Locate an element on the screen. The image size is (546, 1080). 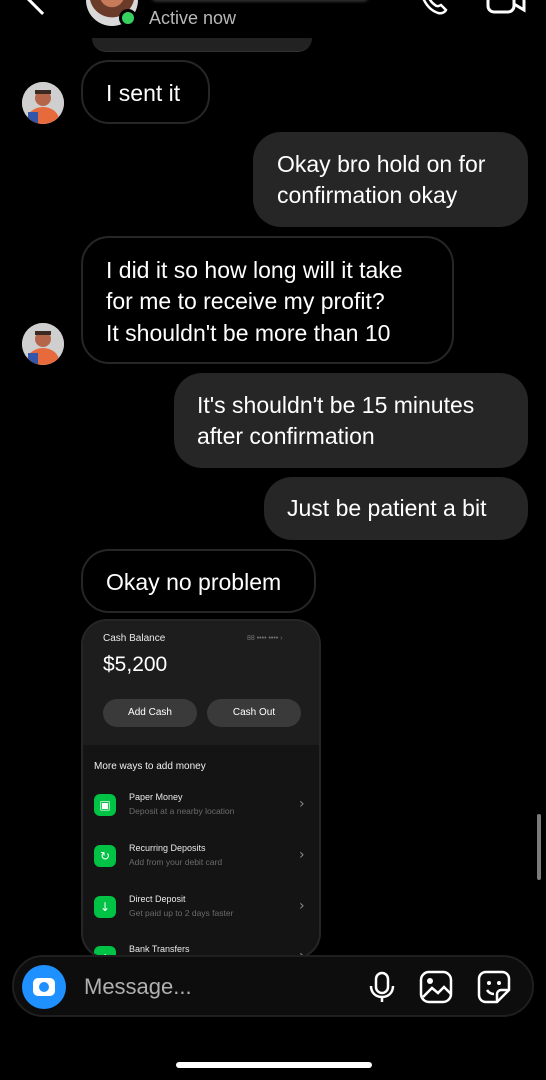
account-number: 88 •••• •••• › is located at coordinates (265, 638).